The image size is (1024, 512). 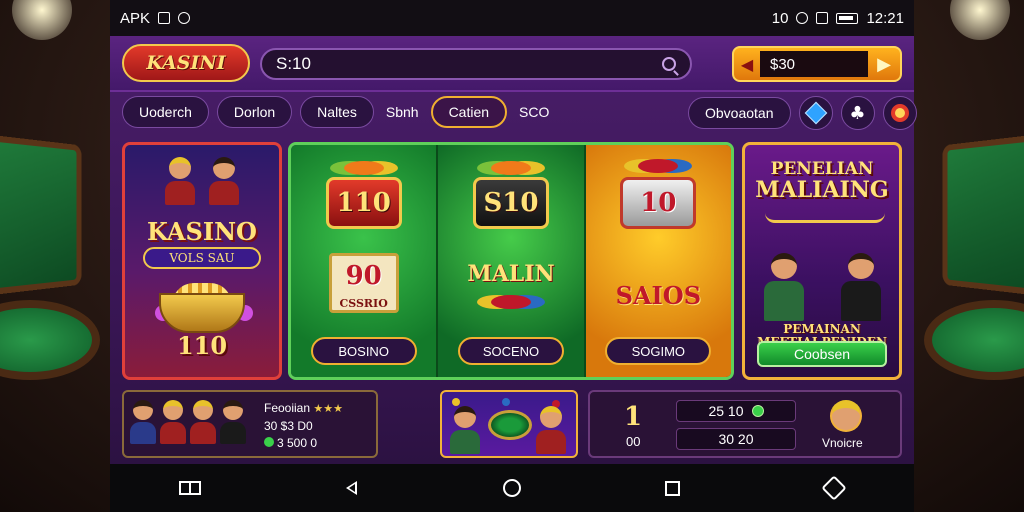 What do you see at coordinates (747, 64) in the screenshot?
I see `arrow-left-icon: ◀` at bounding box center [747, 64].